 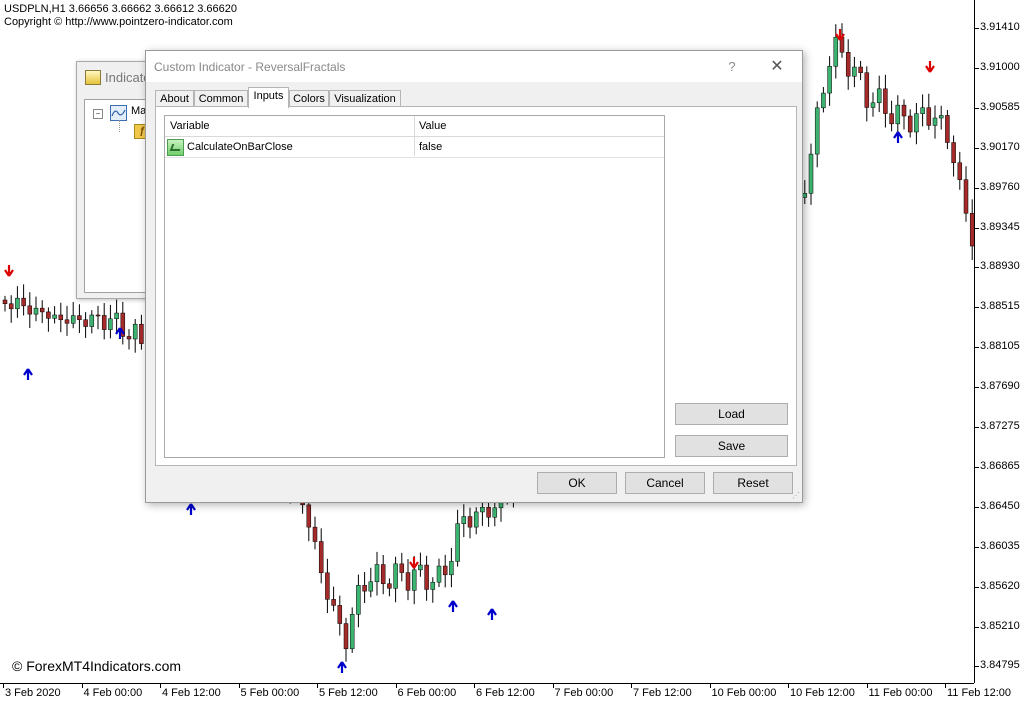 I want to click on time-label: 11 Feb 12:00, so click(x=979, y=693).